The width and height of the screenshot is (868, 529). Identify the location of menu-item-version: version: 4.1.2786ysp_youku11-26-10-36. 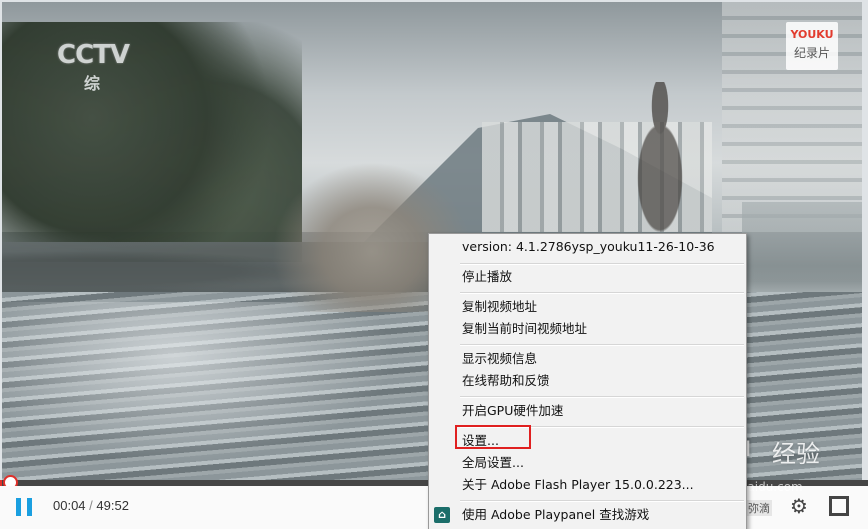
(588, 246).